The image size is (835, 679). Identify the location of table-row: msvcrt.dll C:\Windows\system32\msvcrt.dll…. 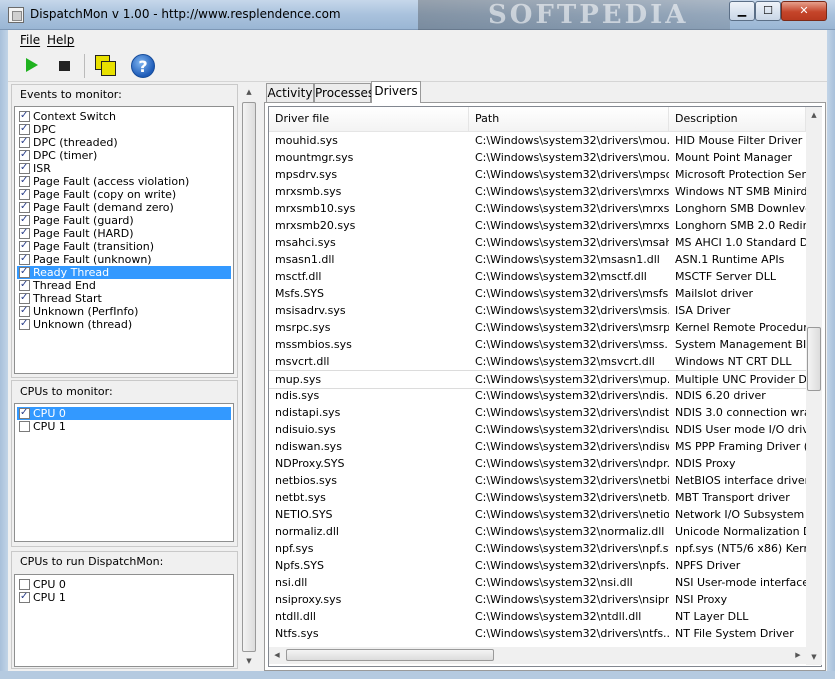
(537, 361).